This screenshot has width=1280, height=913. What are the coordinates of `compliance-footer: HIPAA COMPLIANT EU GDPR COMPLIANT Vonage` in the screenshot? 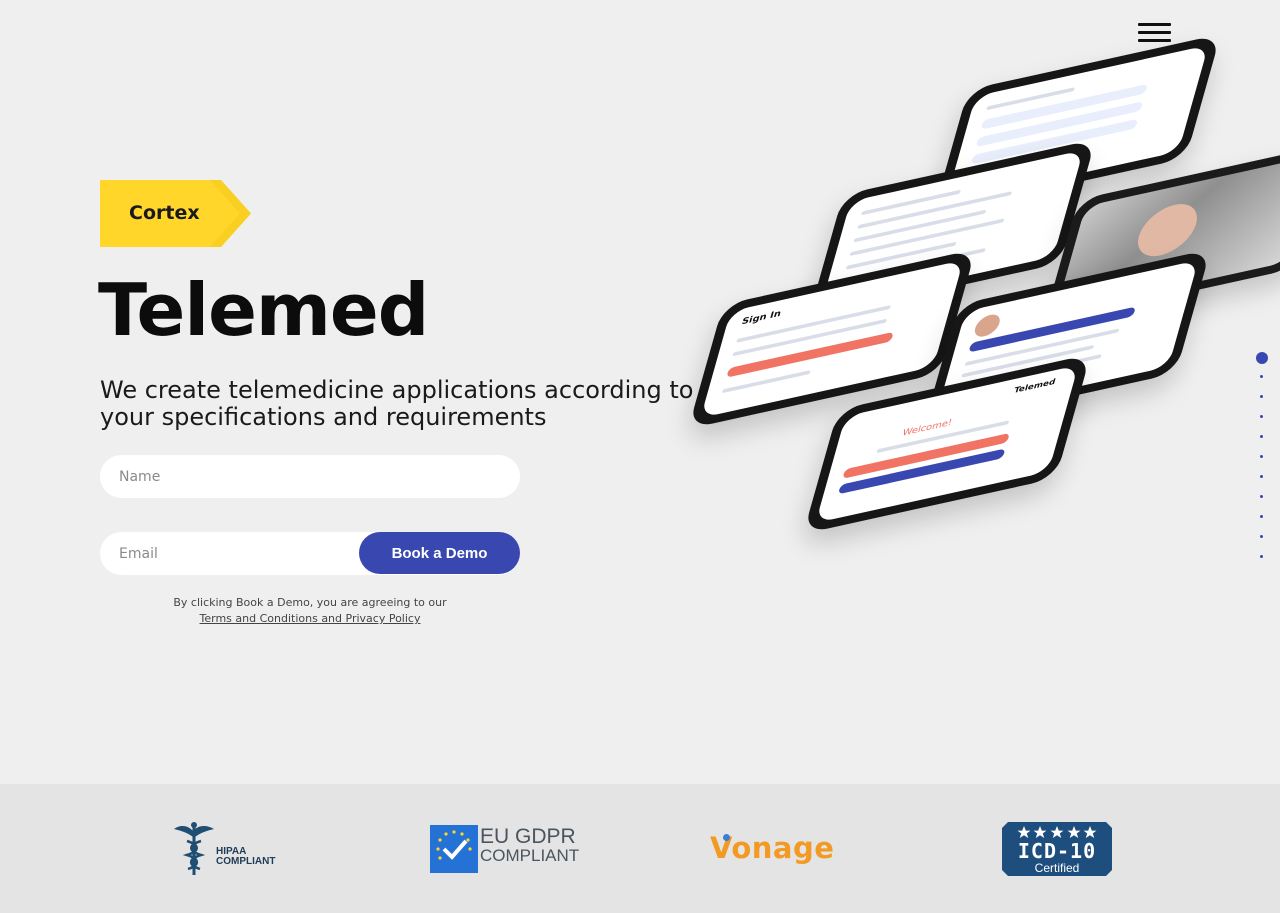 It's located at (640, 848).